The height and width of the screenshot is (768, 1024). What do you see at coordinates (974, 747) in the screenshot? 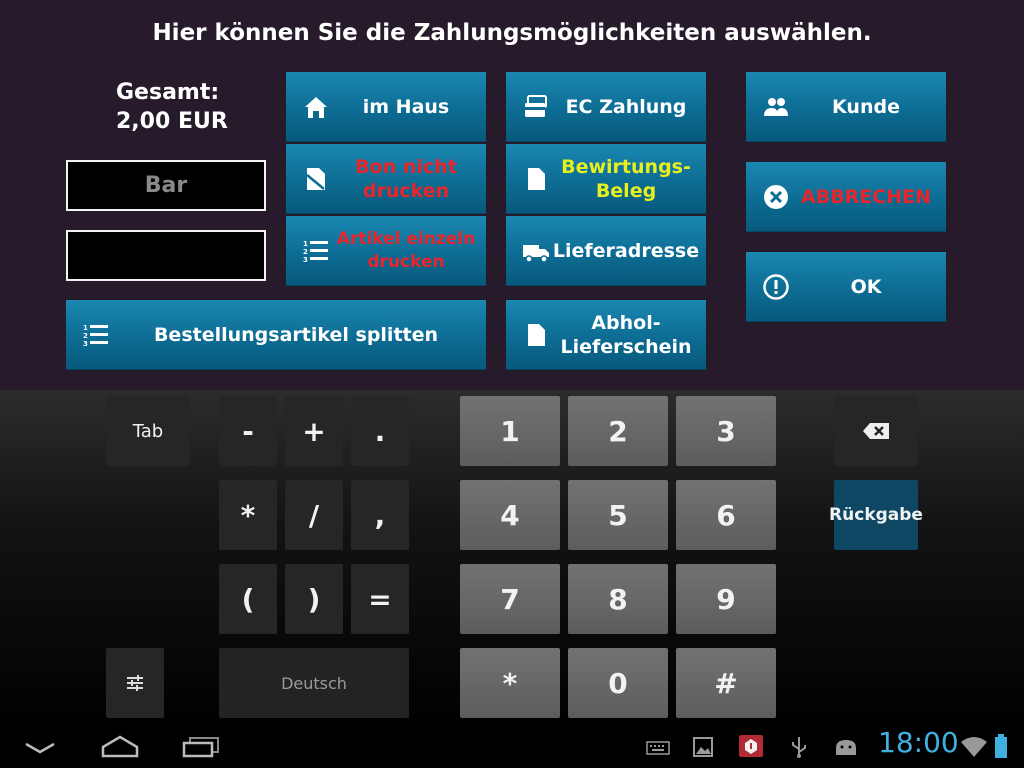
I see `wifi-icon` at bounding box center [974, 747].